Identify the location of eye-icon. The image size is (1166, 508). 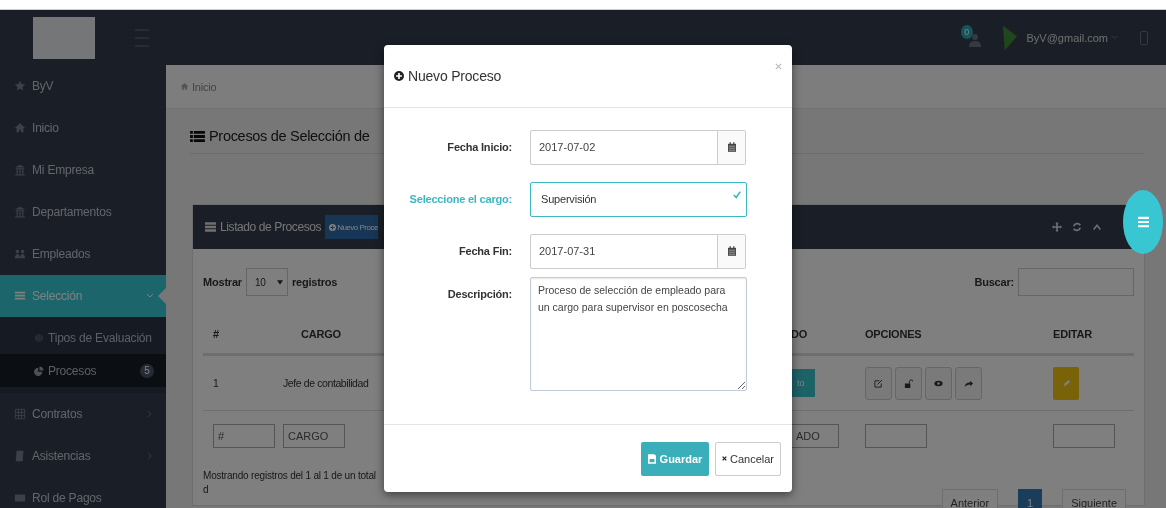
(938, 383).